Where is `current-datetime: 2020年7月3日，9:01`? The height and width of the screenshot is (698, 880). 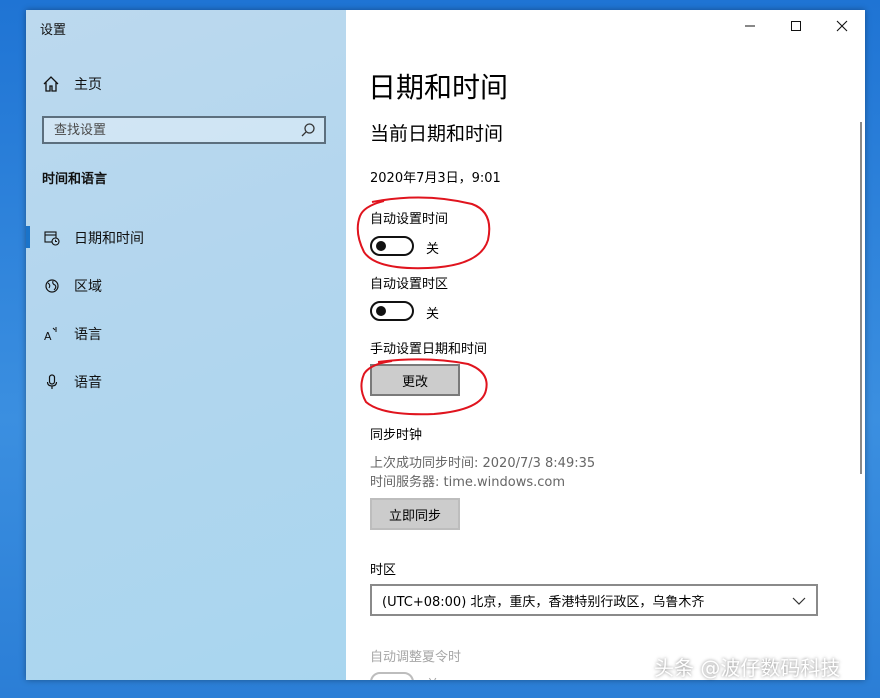
current-datetime: 2020年7月3日，9:01 is located at coordinates (435, 178).